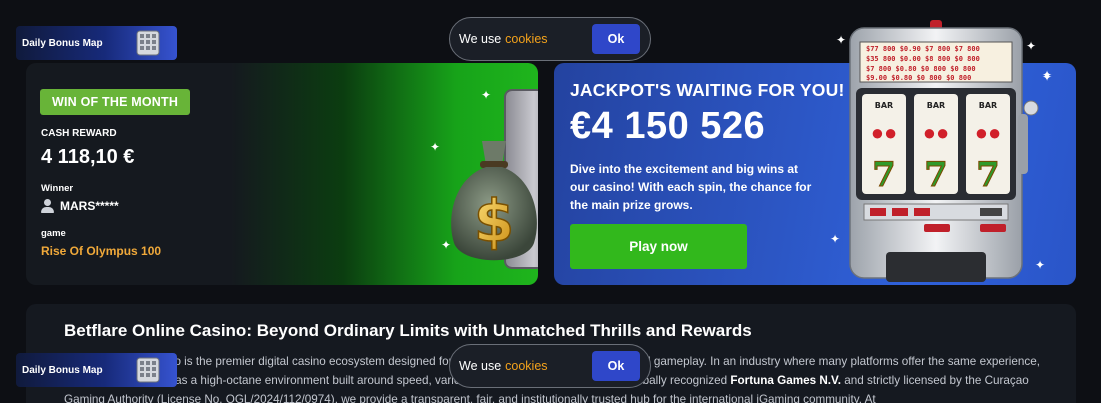 The image size is (1101, 403). What do you see at coordinates (658, 246) in the screenshot?
I see `play-now-button: Play now` at bounding box center [658, 246].